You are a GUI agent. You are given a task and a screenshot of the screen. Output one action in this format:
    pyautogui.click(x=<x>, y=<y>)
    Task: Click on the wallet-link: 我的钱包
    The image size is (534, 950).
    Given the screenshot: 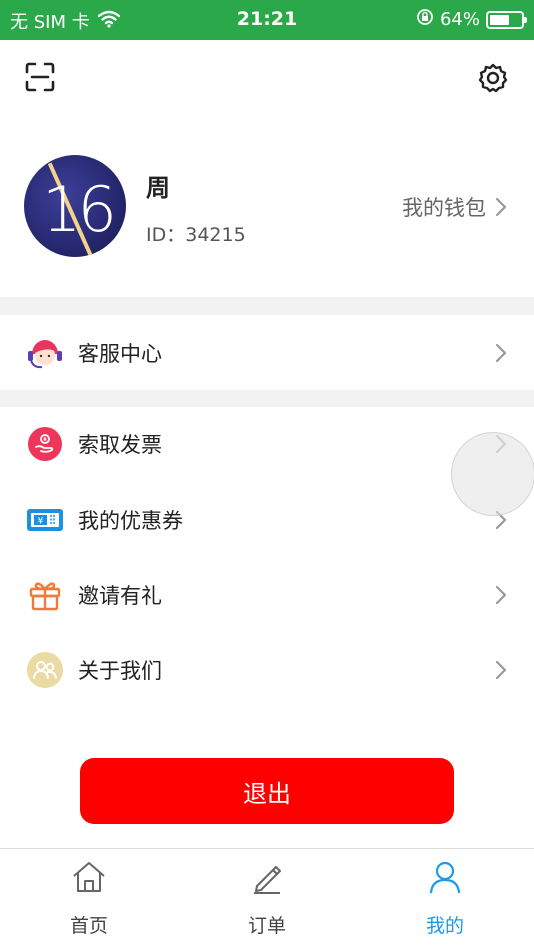 What is the action you would take?
    pyautogui.click(x=455, y=207)
    